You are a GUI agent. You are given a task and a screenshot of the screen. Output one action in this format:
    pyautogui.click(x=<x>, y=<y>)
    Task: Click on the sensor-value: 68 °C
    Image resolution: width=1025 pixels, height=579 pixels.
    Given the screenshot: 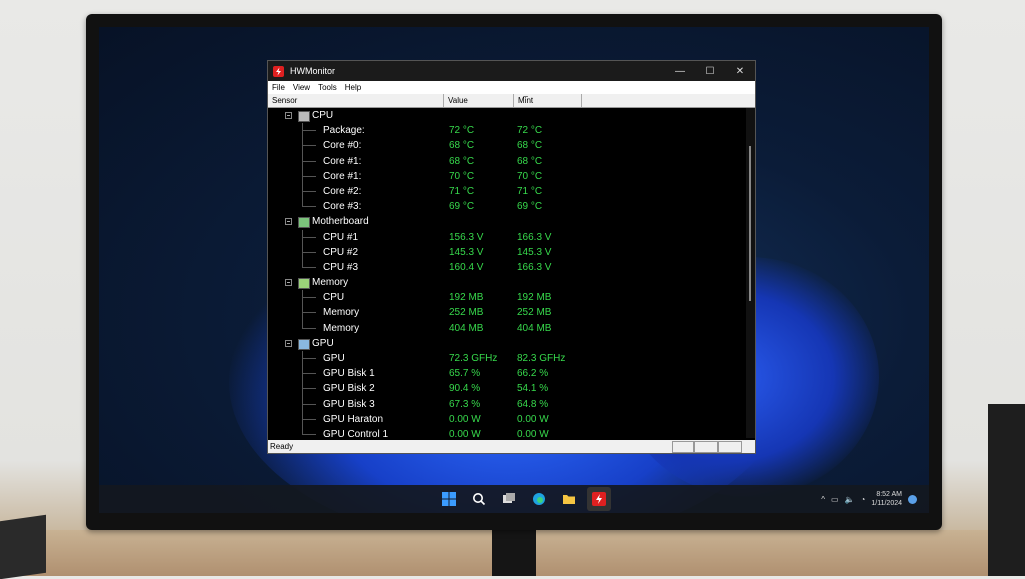 What is the action you would take?
    pyautogui.click(x=462, y=146)
    